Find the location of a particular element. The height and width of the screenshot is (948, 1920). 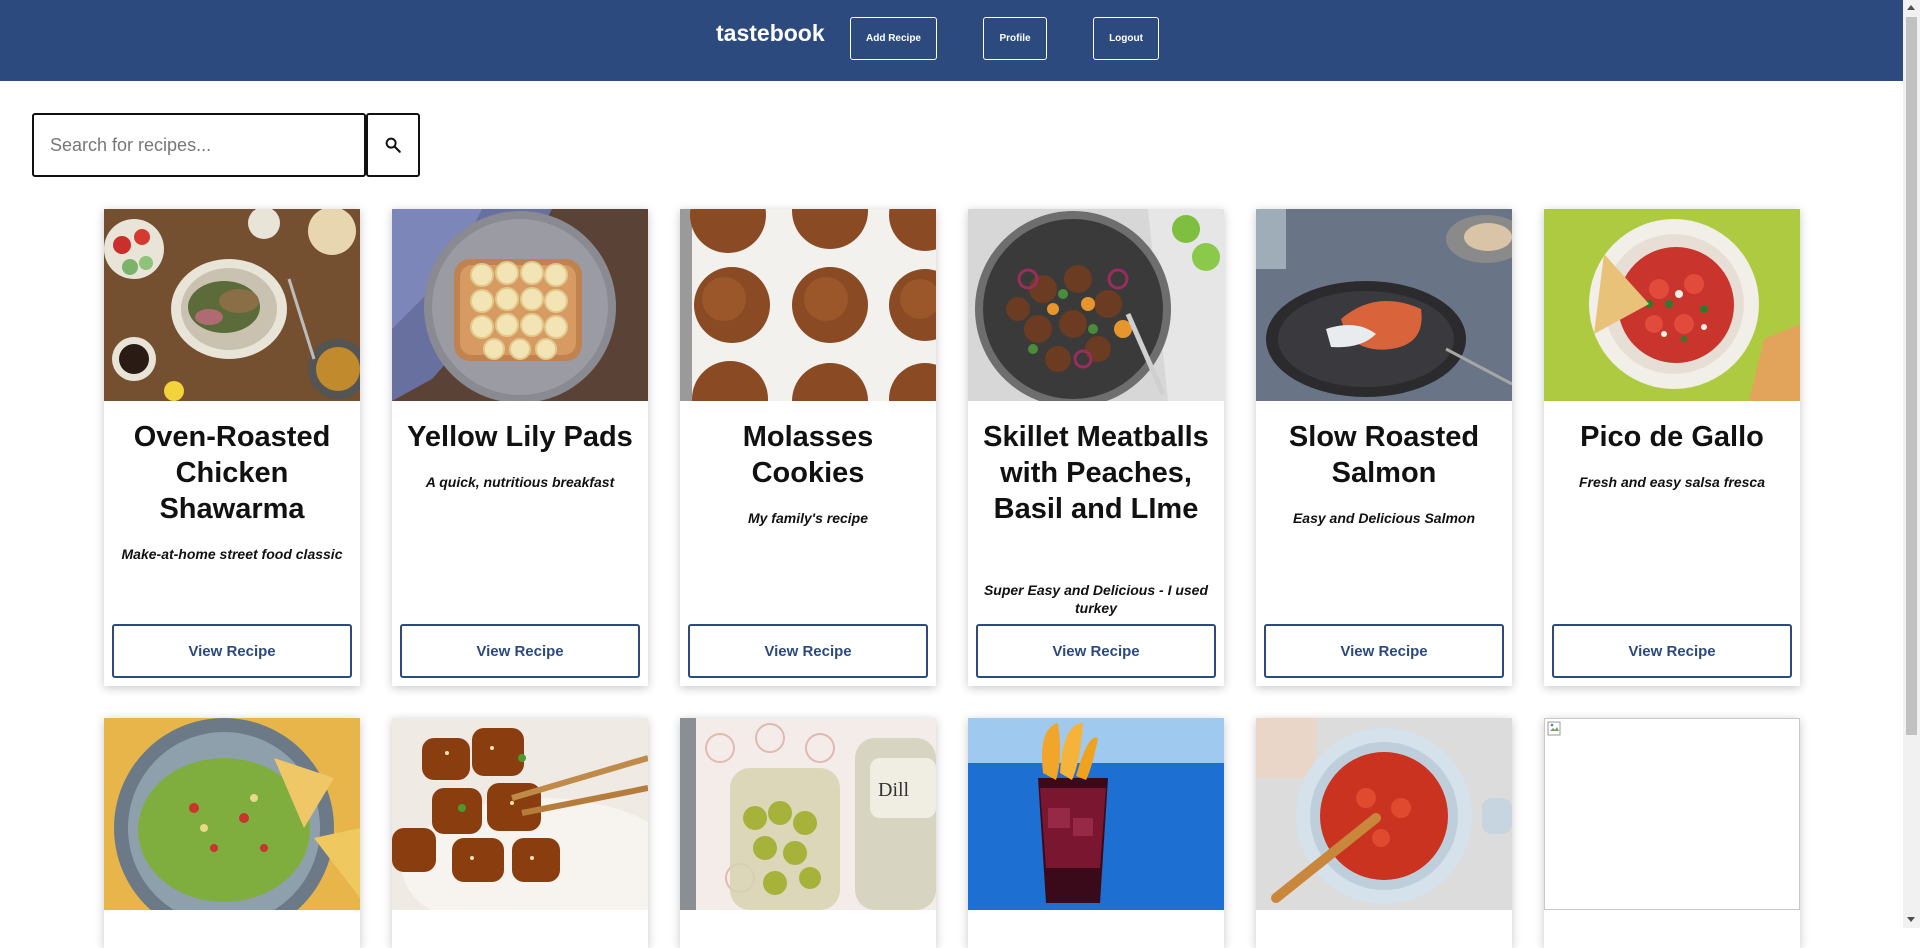

recipe-title: Pico de Gallo is located at coordinates (1672, 437).